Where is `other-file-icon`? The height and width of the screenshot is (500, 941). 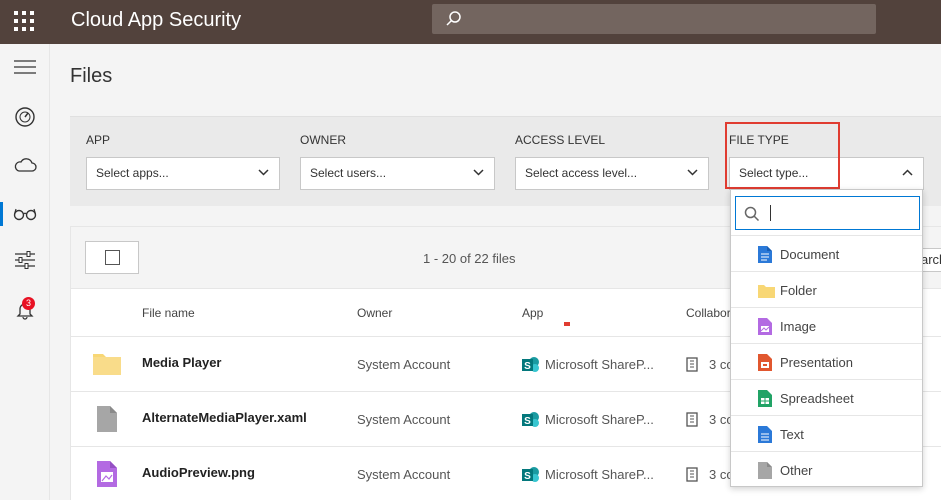 other-file-icon is located at coordinates (765, 470).